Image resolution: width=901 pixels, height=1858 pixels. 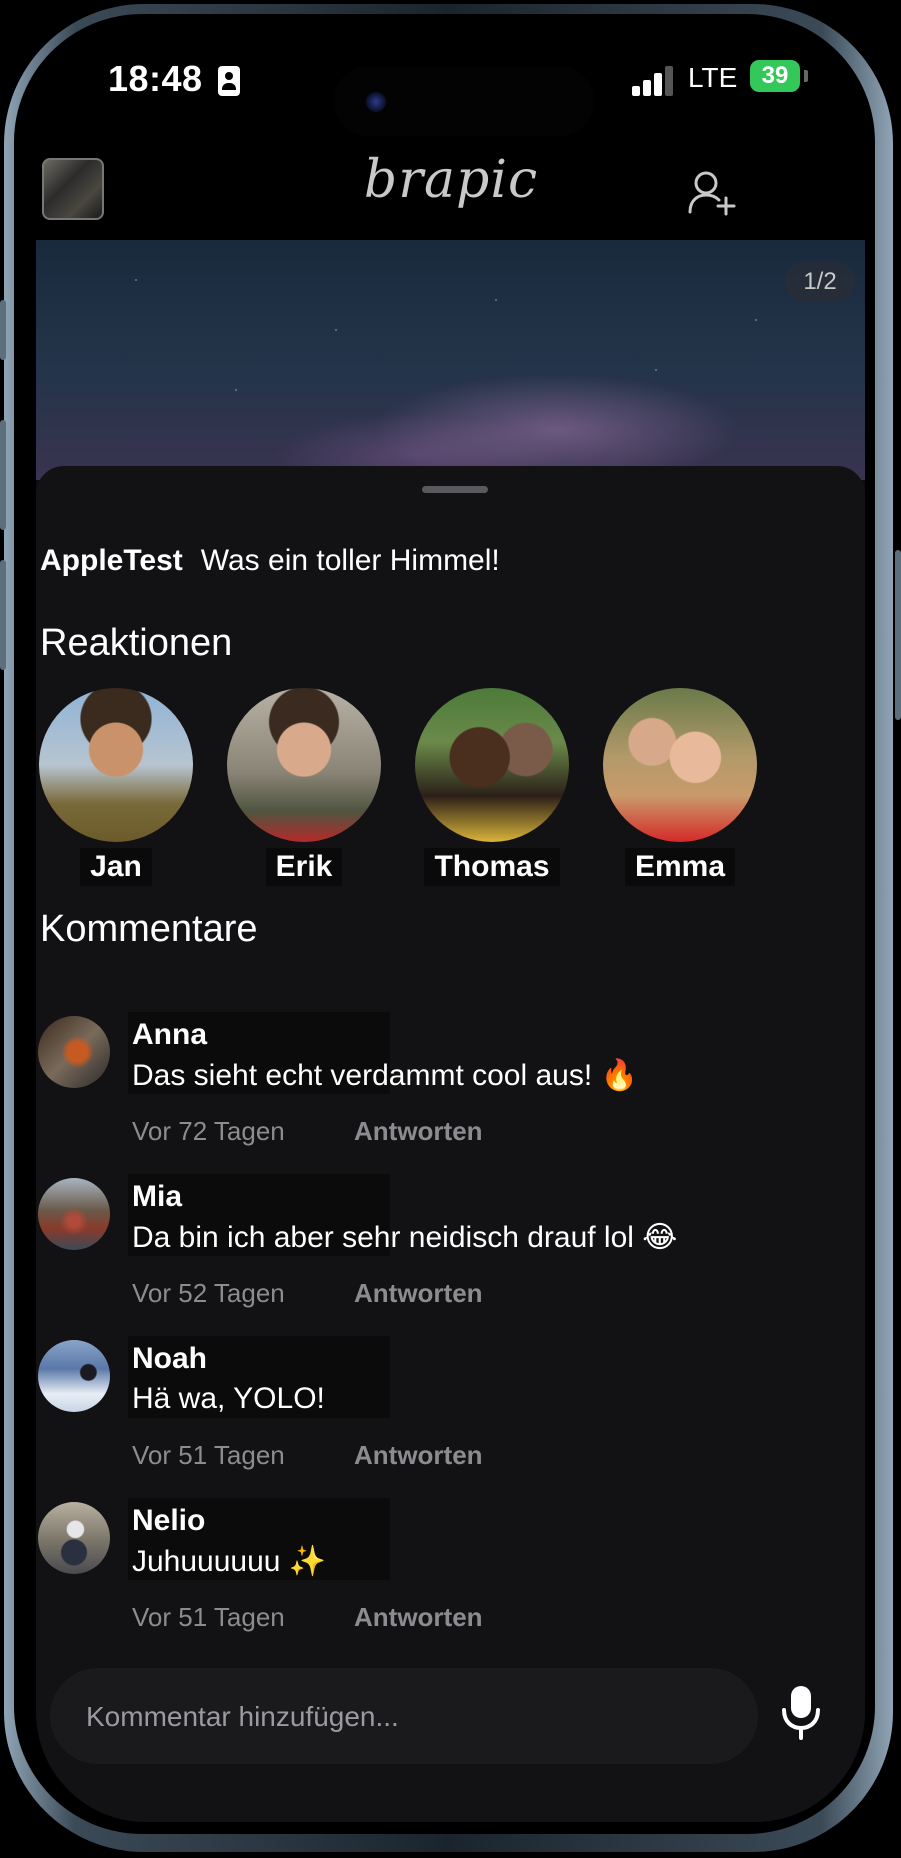 I want to click on reaction-item: Erik, so click(x=304, y=787).